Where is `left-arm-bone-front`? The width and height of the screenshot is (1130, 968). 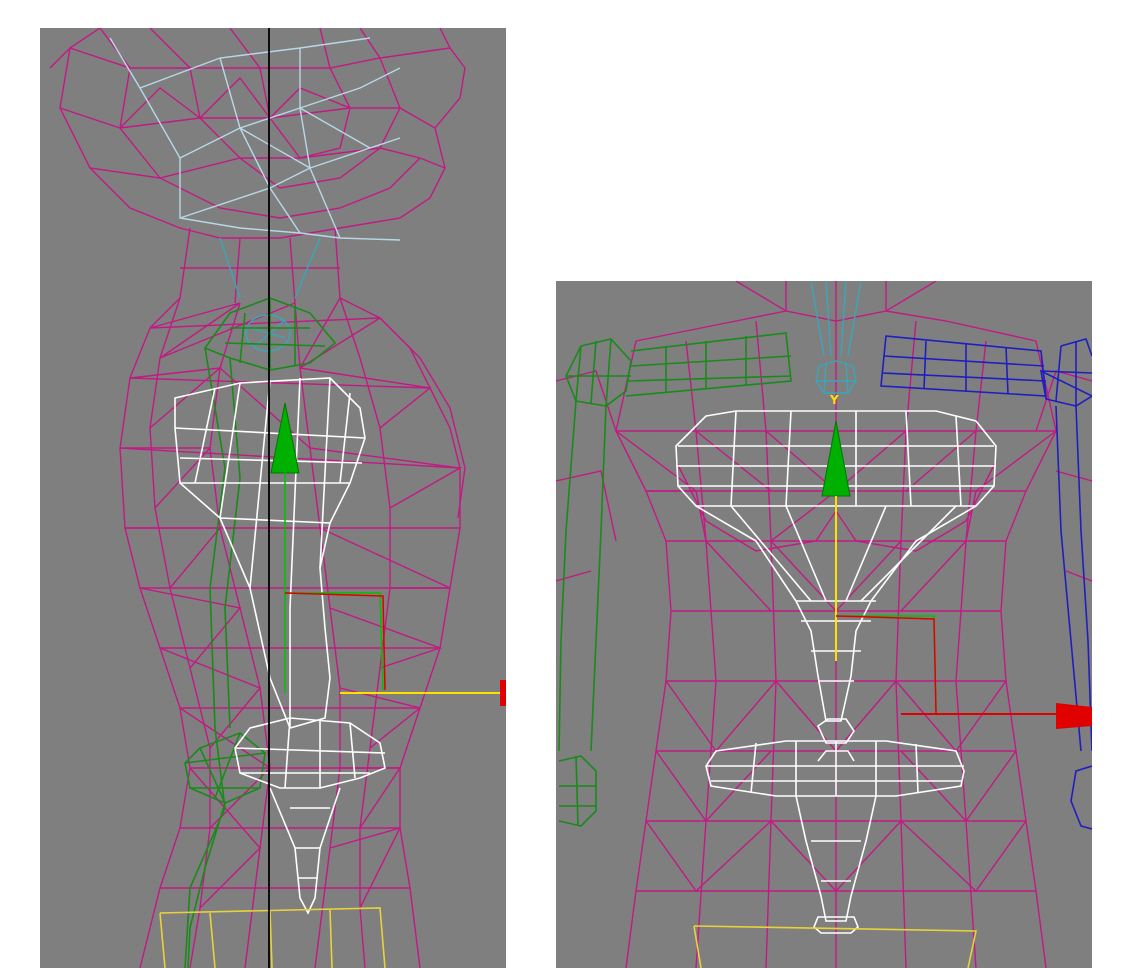
left-arm-bone-front is located at coordinates (675, 579).